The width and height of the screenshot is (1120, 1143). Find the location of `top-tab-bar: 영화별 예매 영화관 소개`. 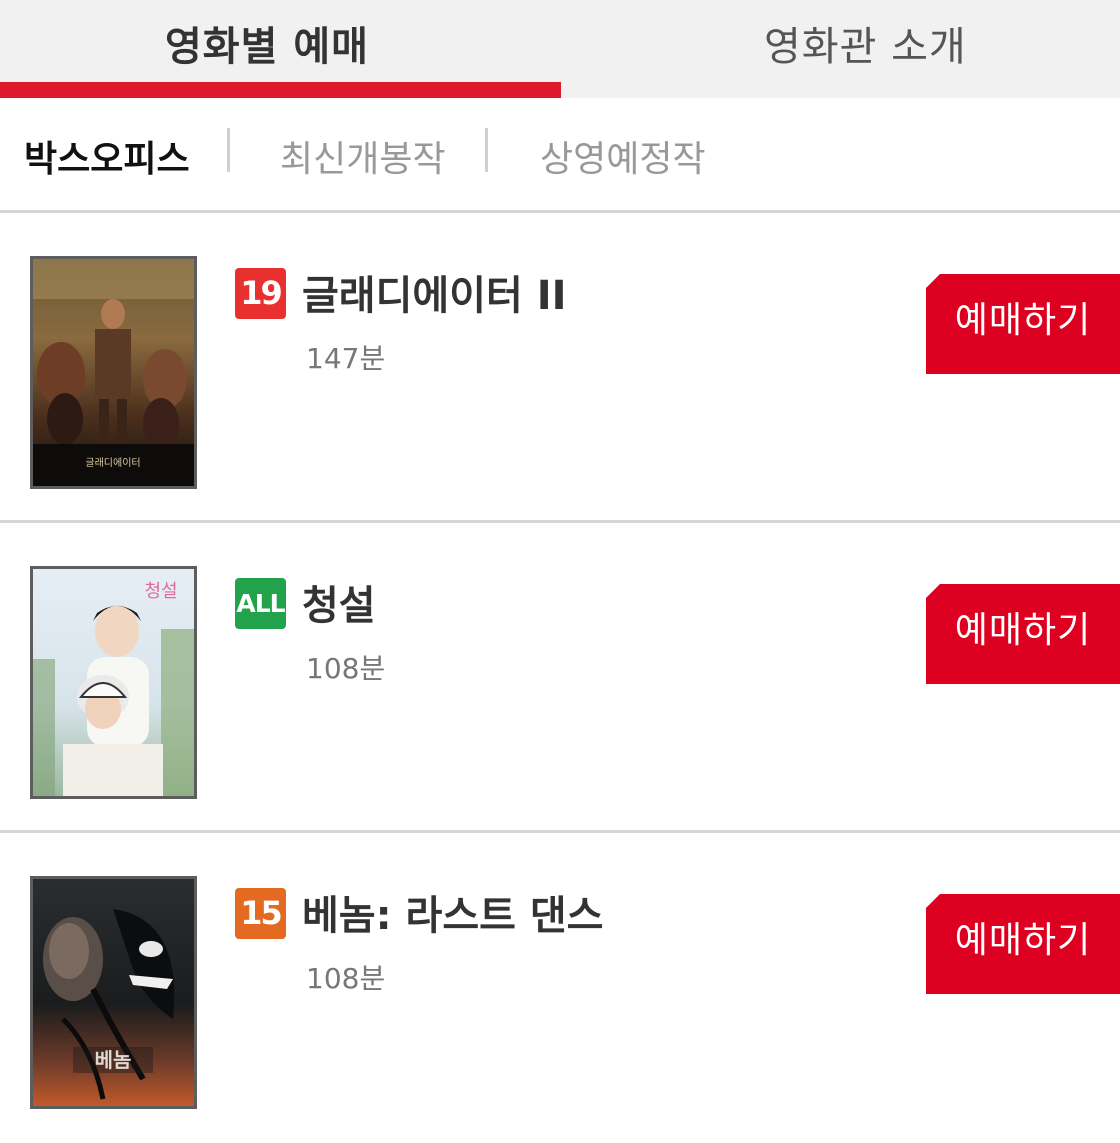

top-tab-bar: 영화별 예매 영화관 소개 is located at coordinates (560, 49).